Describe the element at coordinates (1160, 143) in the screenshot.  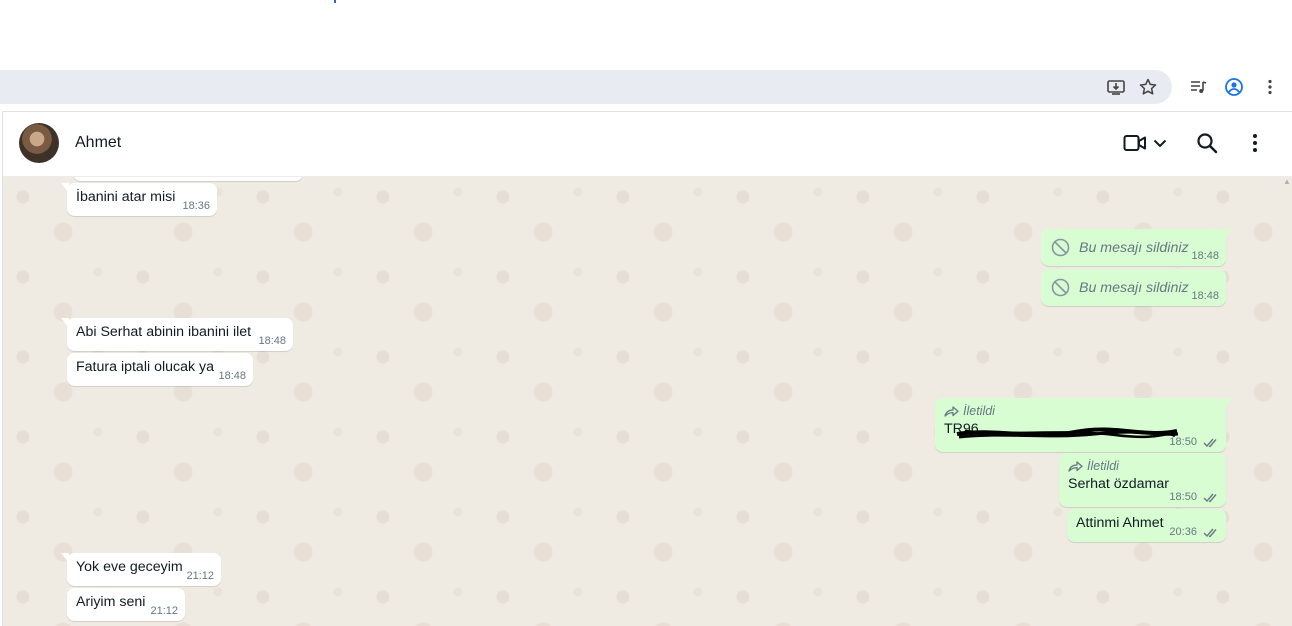
I see `chevron-down-icon` at that location.